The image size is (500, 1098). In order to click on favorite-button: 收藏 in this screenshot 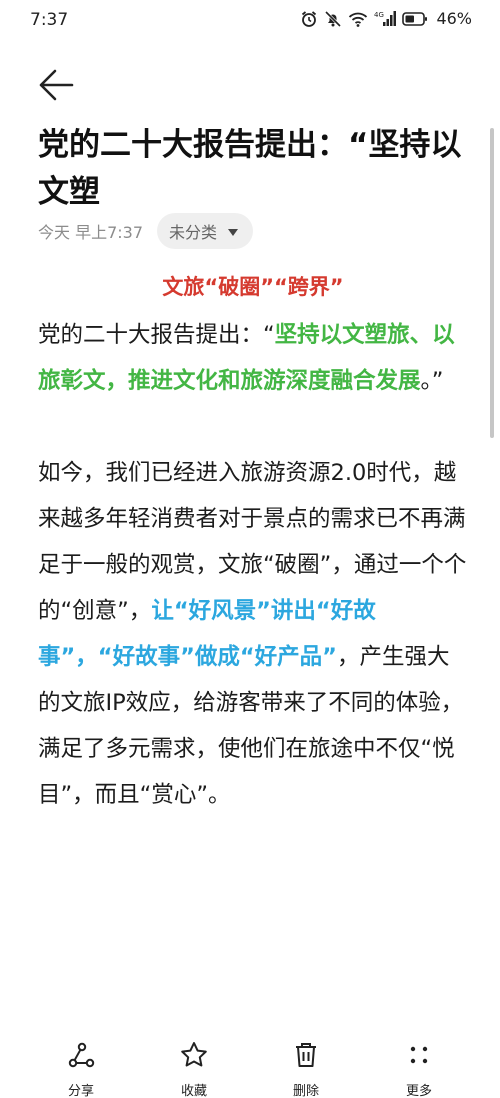, I will do `click(194, 1069)`.